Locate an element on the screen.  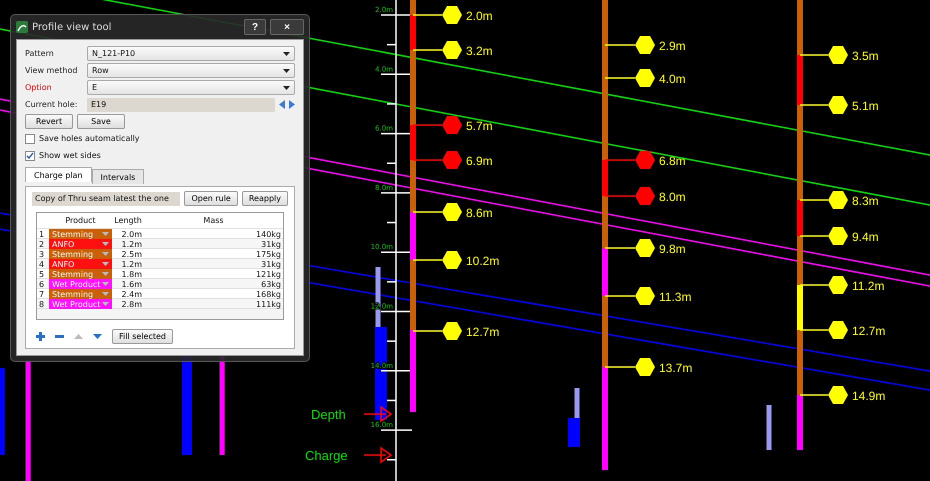
row-number: 8 is located at coordinates (42, 304).